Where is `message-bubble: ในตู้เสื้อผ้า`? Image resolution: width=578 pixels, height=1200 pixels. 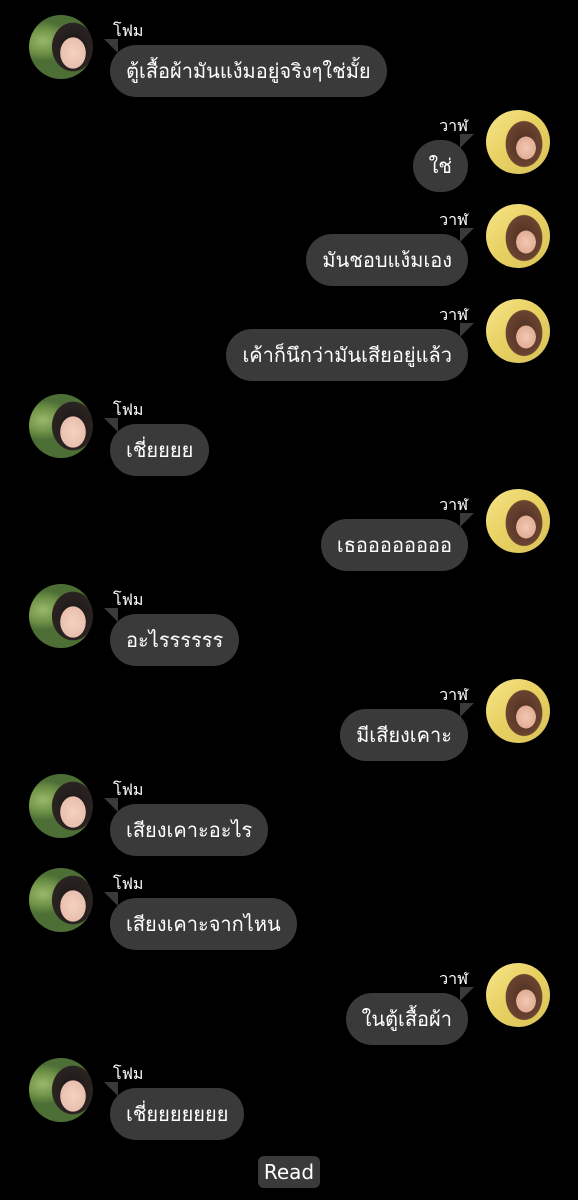 message-bubble: ในตู้เสื้อผ้า is located at coordinates (406, 1019).